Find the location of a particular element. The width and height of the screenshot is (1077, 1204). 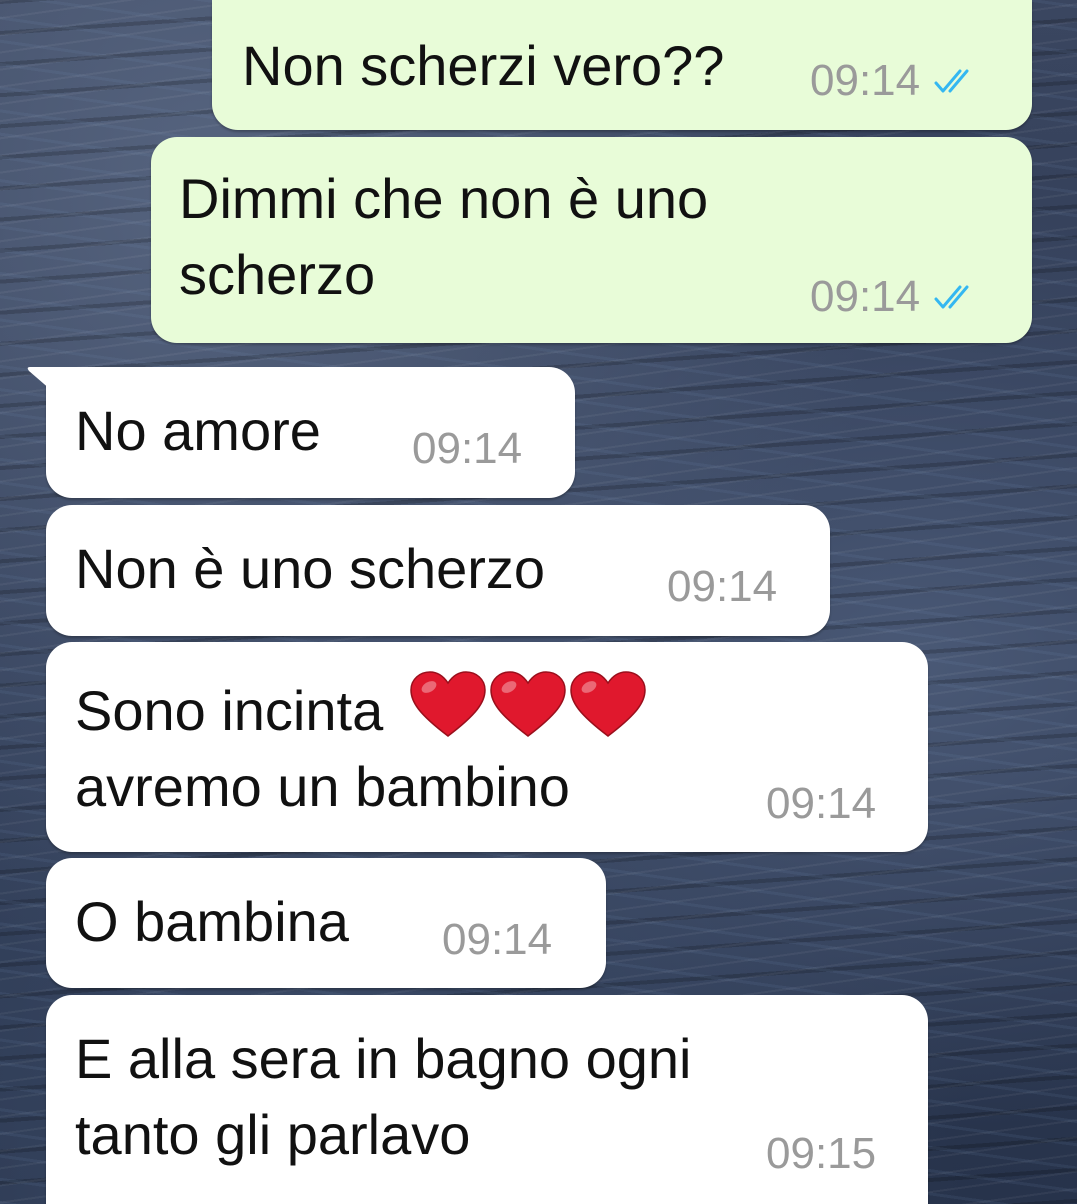

message-time: 09:15 is located at coordinates (821, 1153).